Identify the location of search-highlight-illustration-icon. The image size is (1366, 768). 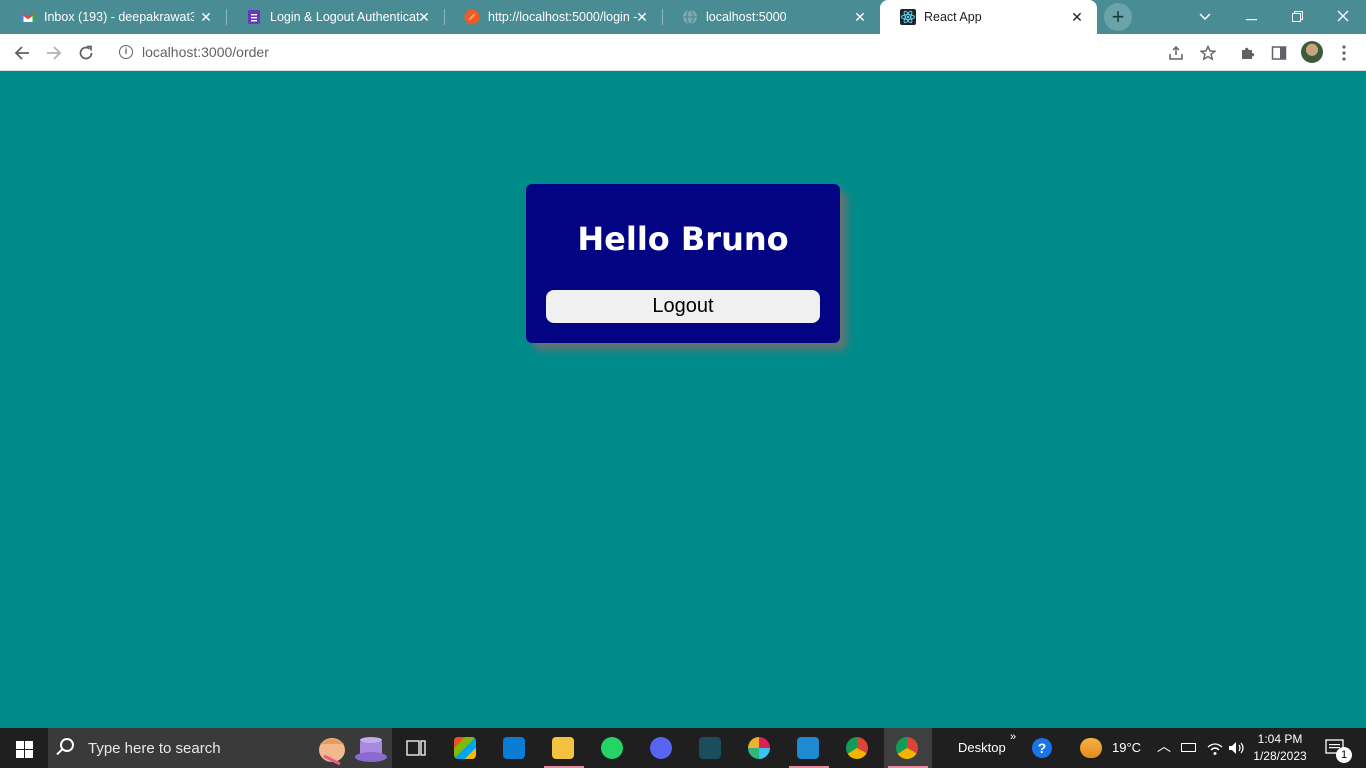
(353, 751).